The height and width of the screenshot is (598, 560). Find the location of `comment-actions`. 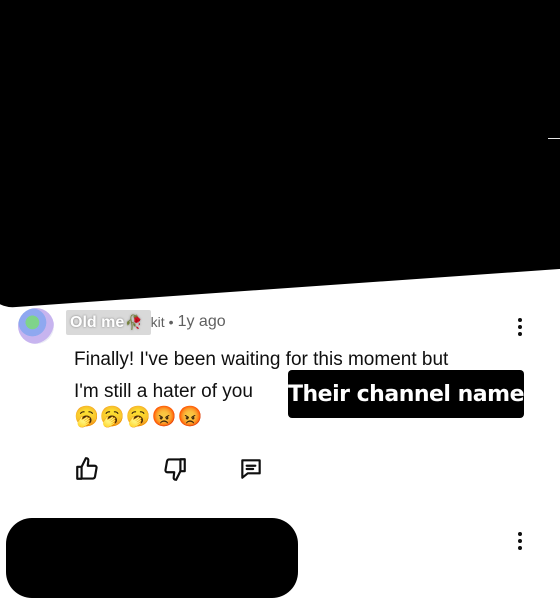

comment-actions is located at coordinates (280, 468).